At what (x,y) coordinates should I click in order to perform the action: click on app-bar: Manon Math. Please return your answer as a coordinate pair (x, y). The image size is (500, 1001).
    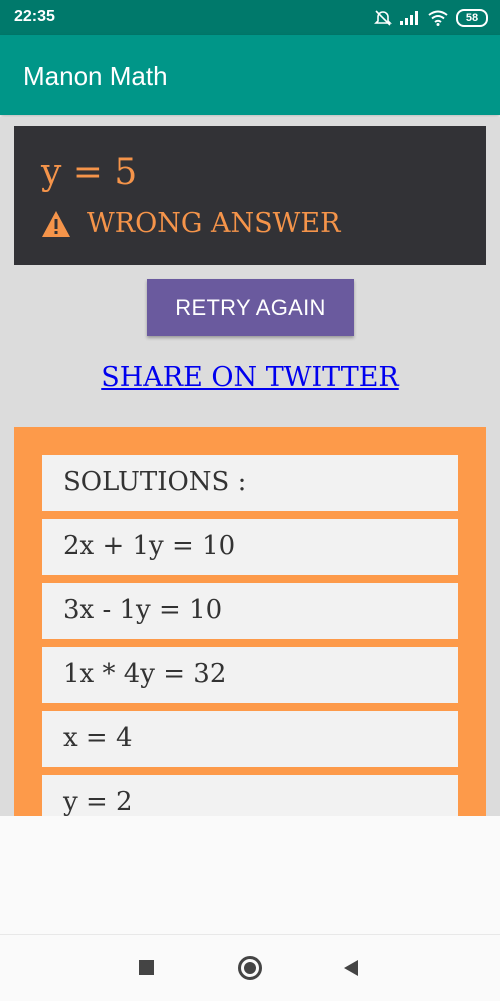
    Looking at the image, I should click on (250, 75).